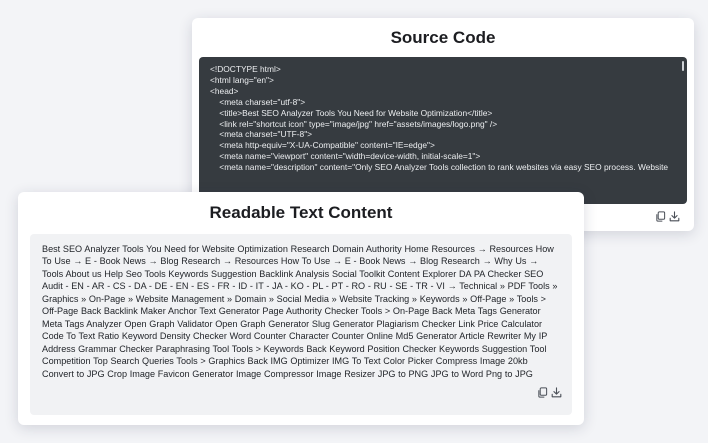 The image size is (708, 443). I want to click on code-line: <!DOCTYPE html>, so click(245, 69).